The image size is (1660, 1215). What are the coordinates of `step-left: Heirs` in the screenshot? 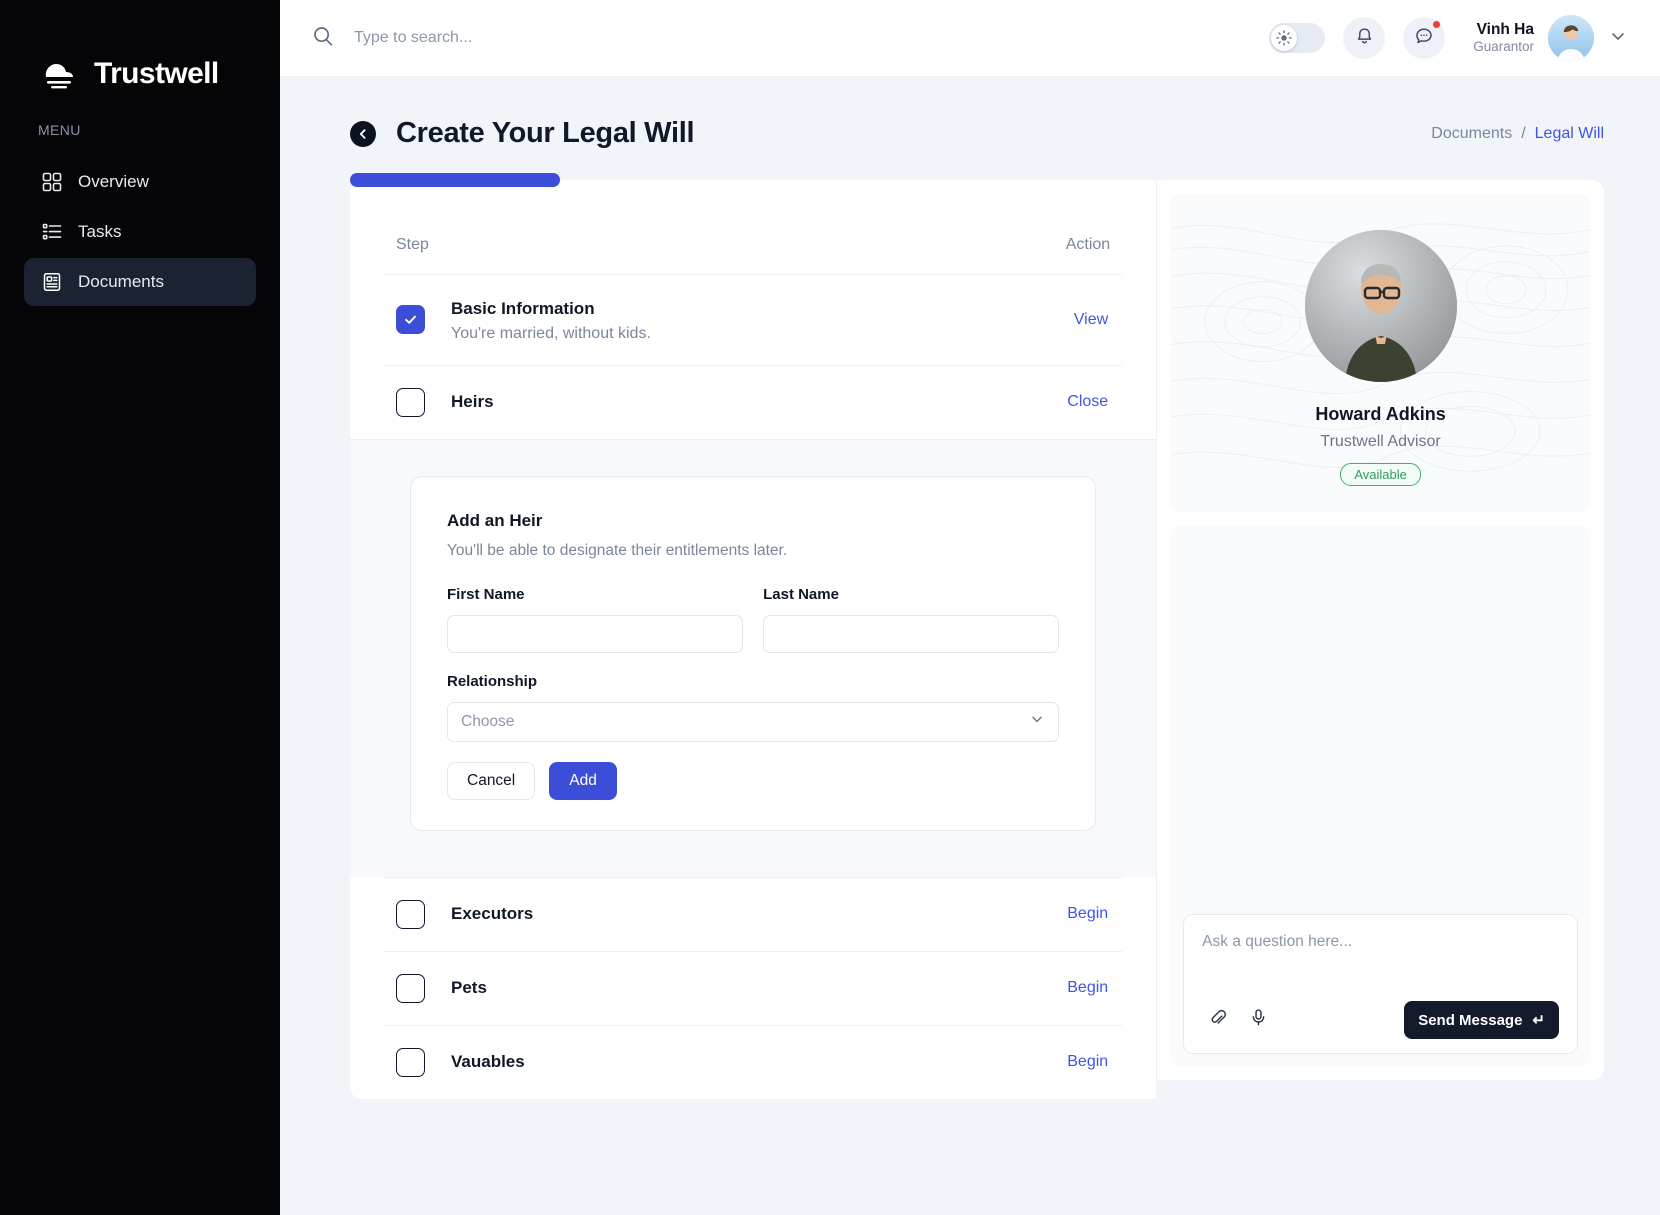 It's located at (445, 402).